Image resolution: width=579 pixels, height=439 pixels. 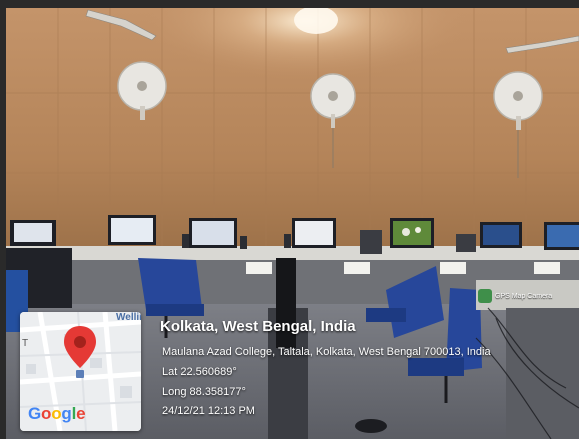 I want to click on google-logo-letter: e, so click(x=81, y=413).